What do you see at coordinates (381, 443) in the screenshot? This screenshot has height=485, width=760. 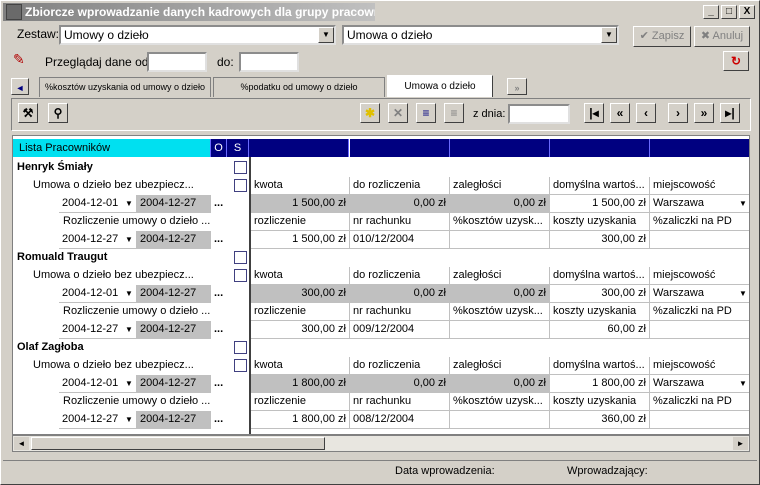 I see `horizontal-scrollbar: ◄ ►` at bounding box center [381, 443].